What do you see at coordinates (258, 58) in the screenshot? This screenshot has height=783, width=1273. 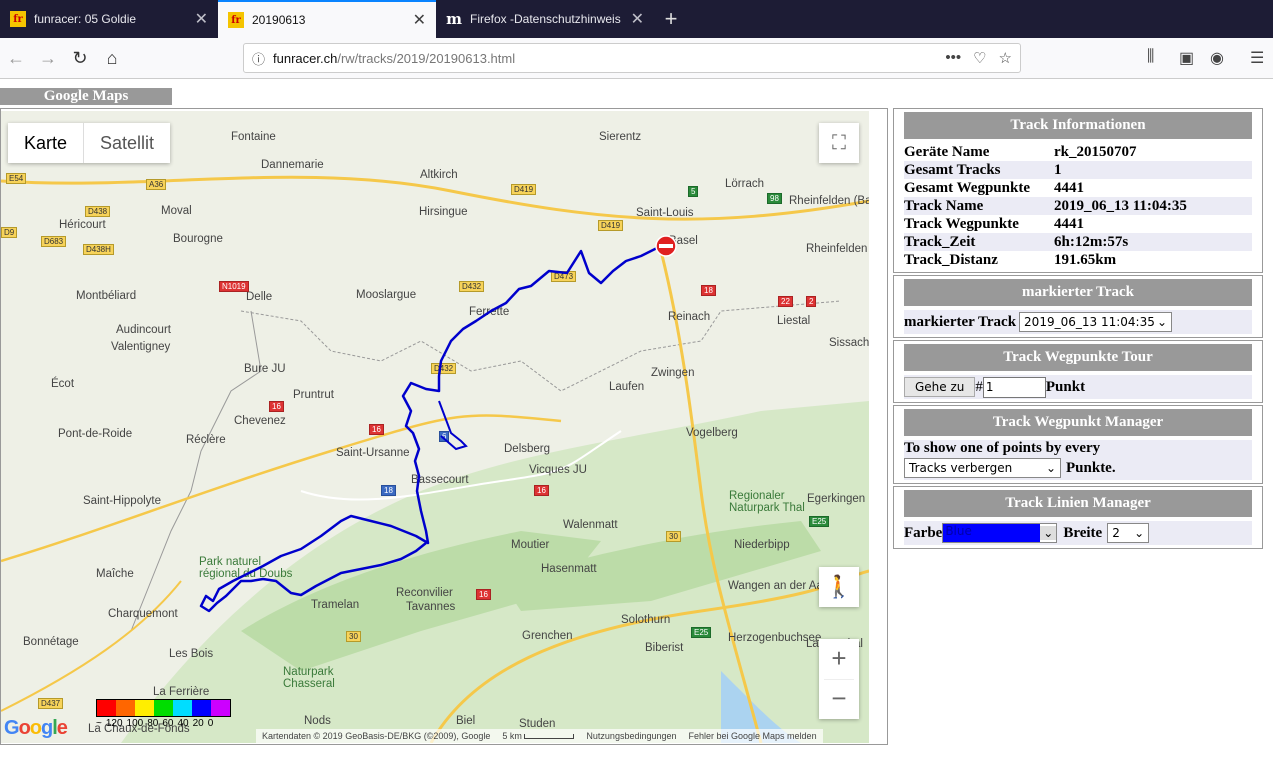 I see `info-icon: ⓘ` at bounding box center [258, 58].